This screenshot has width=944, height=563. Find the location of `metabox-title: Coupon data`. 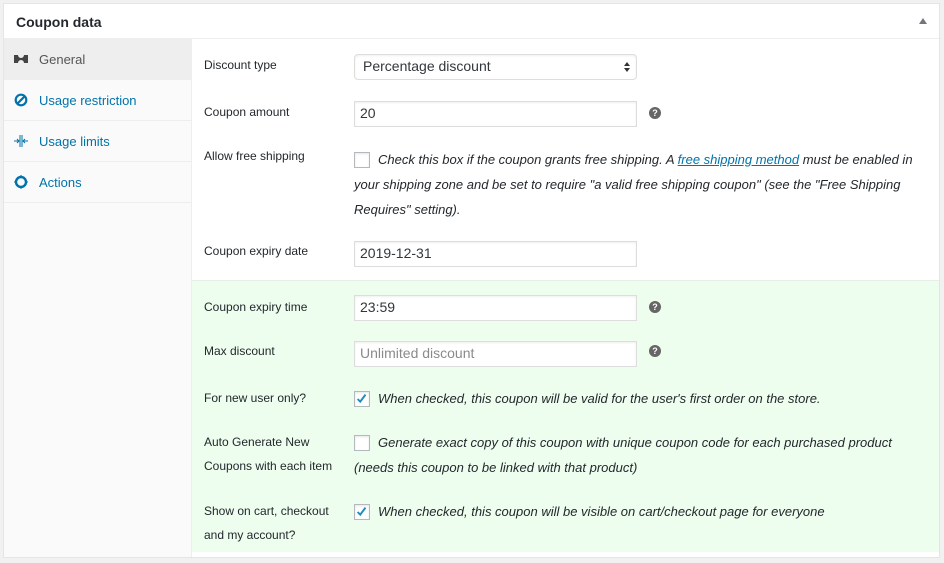

metabox-title: Coupon data is located at coordinates (59, 22).